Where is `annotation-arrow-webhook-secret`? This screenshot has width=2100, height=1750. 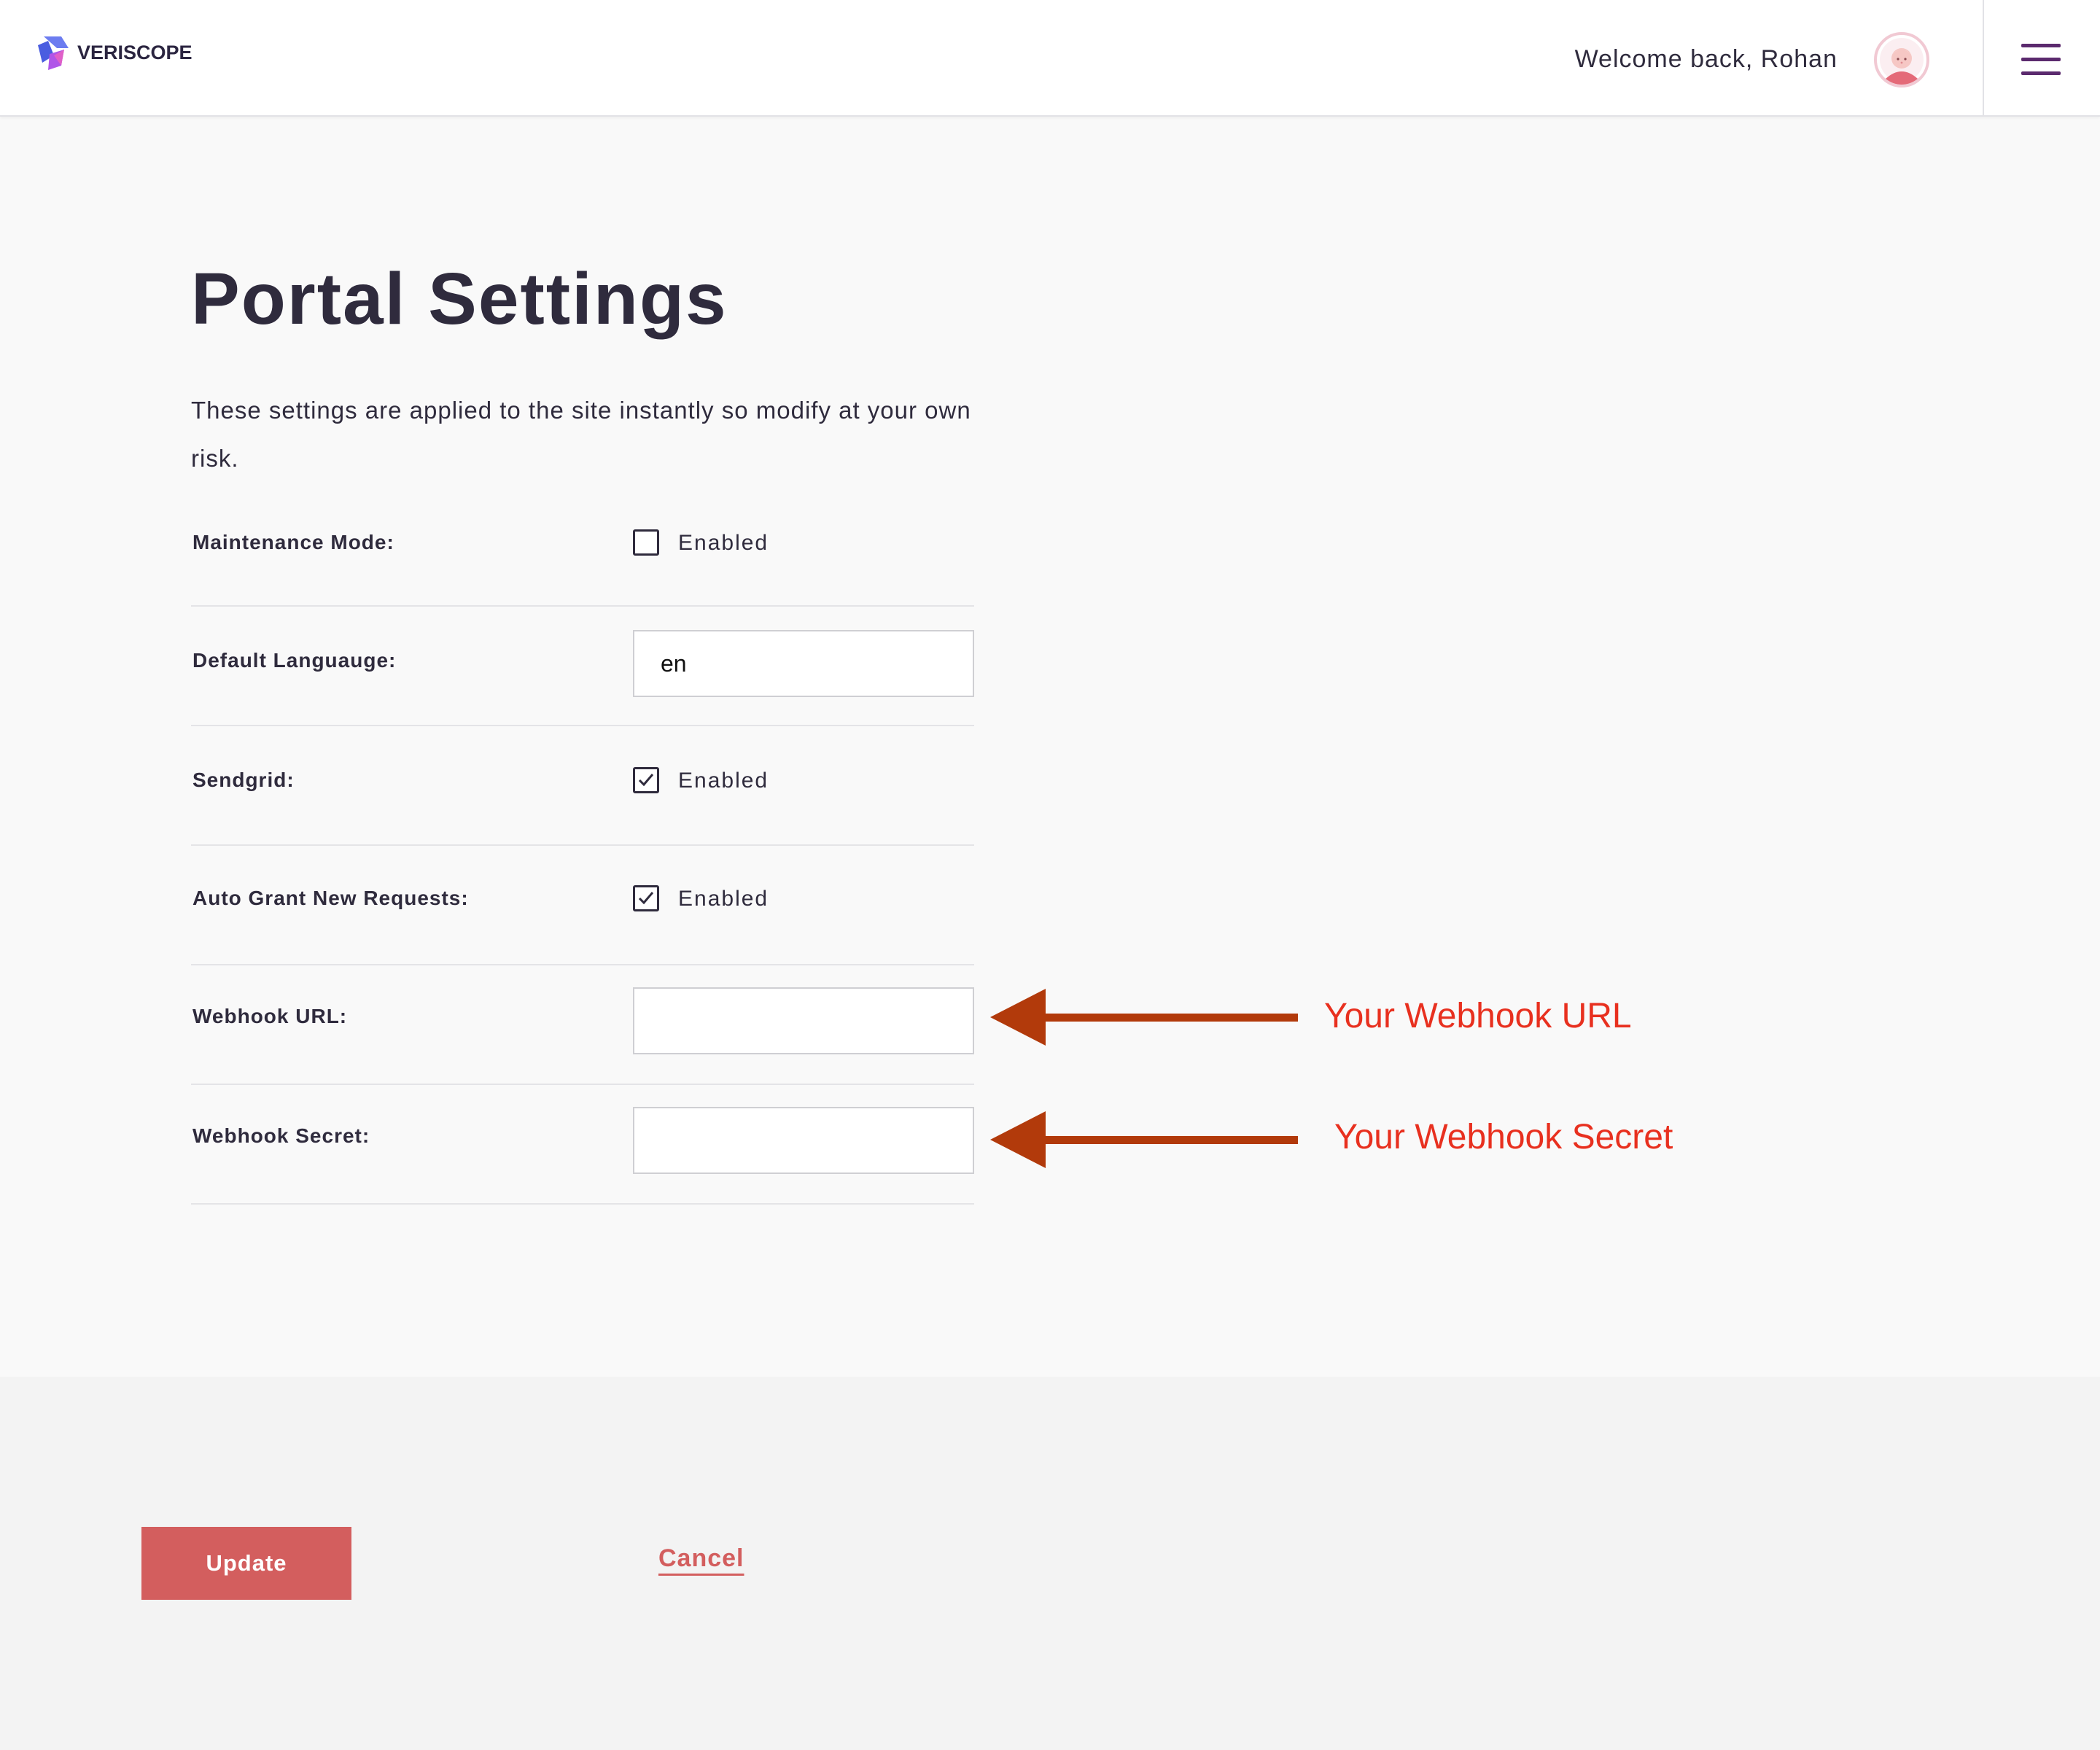
annotation-arrow-webhook-secret is located at coordinates (1144, 1139).